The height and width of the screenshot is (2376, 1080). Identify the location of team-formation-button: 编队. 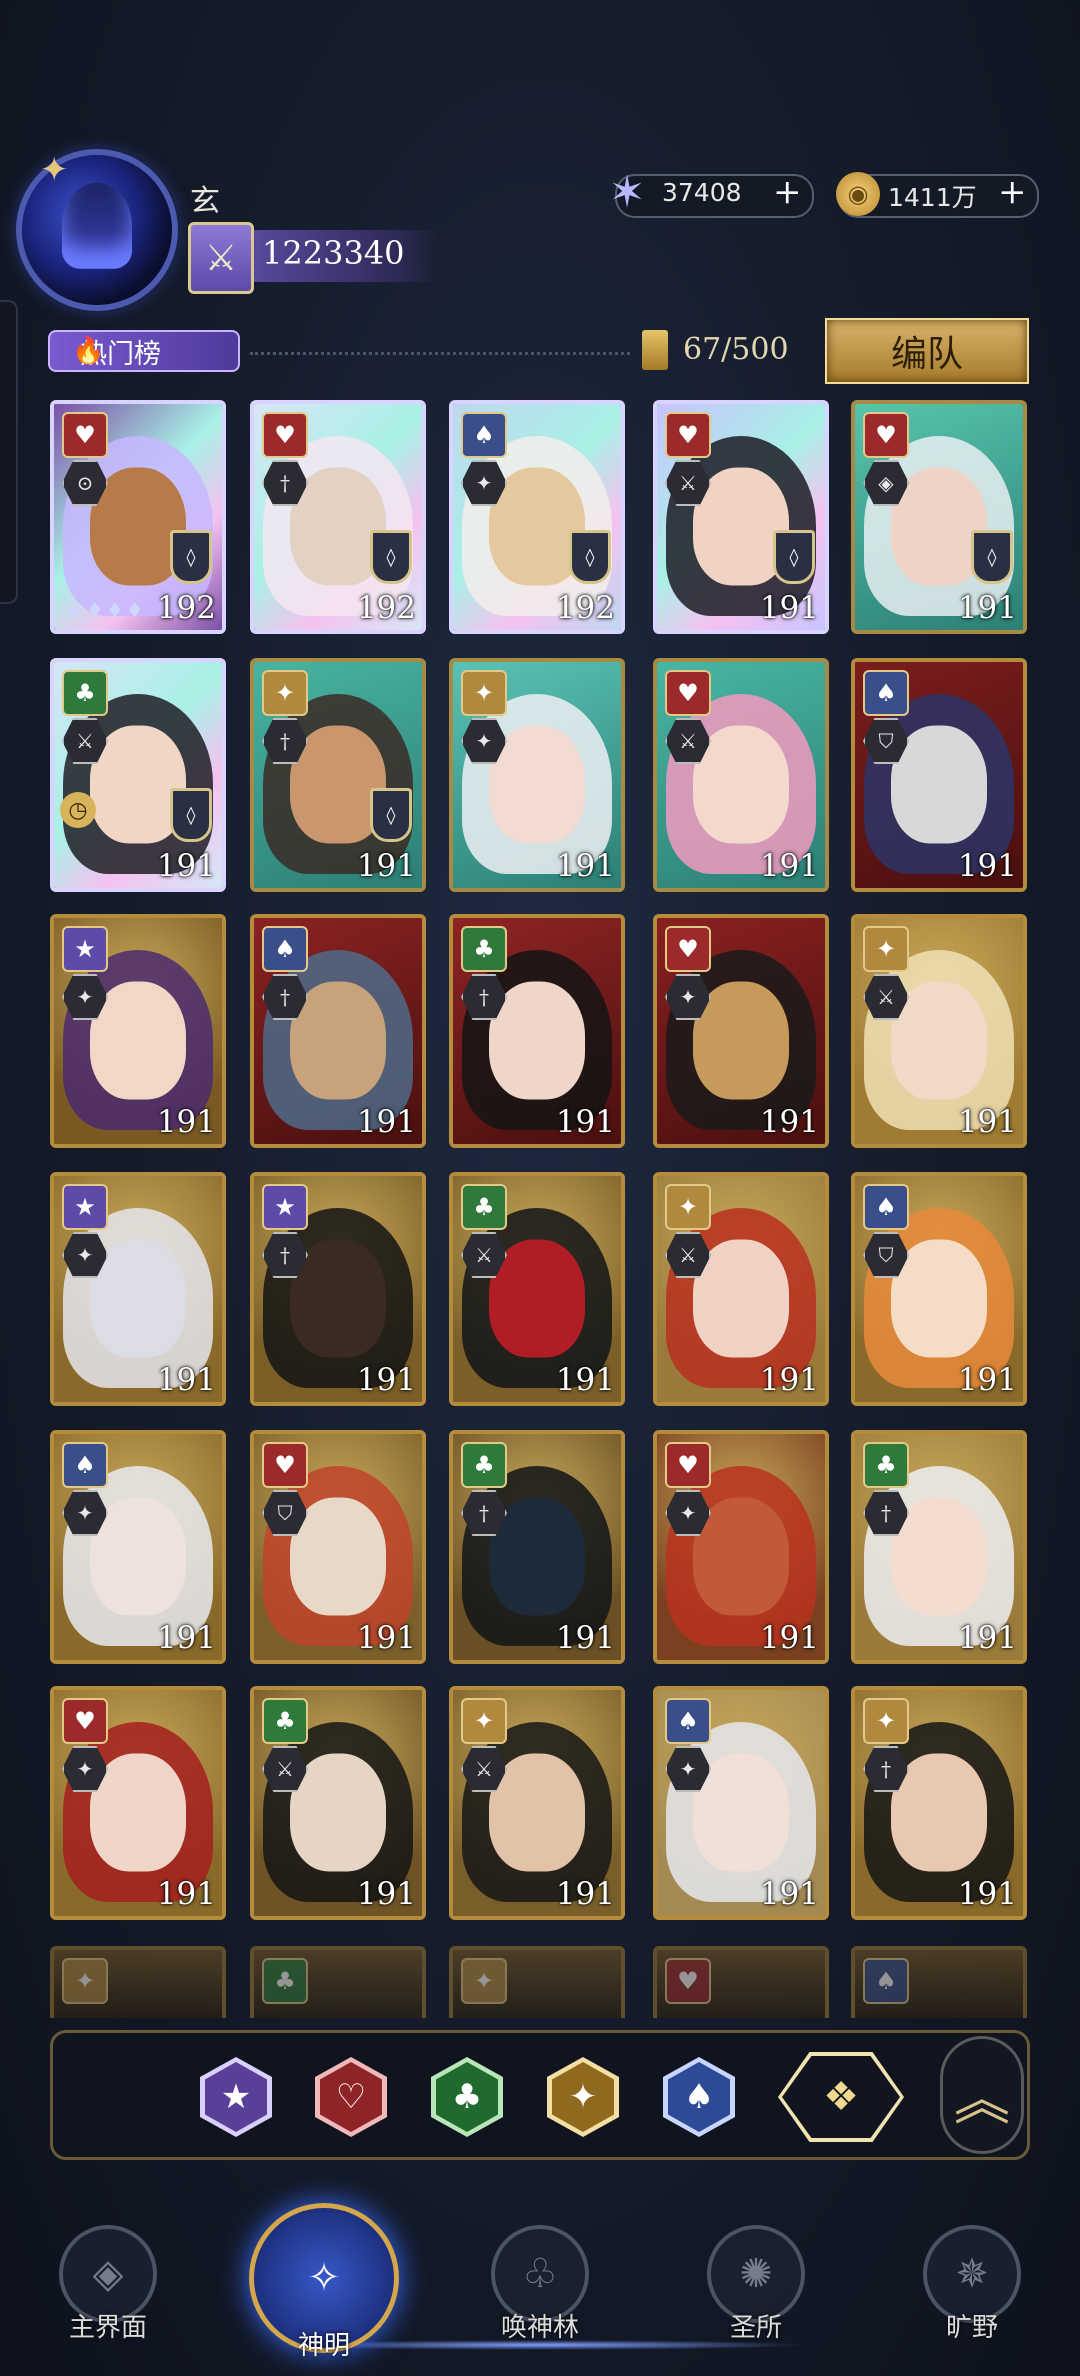
(927, 351).